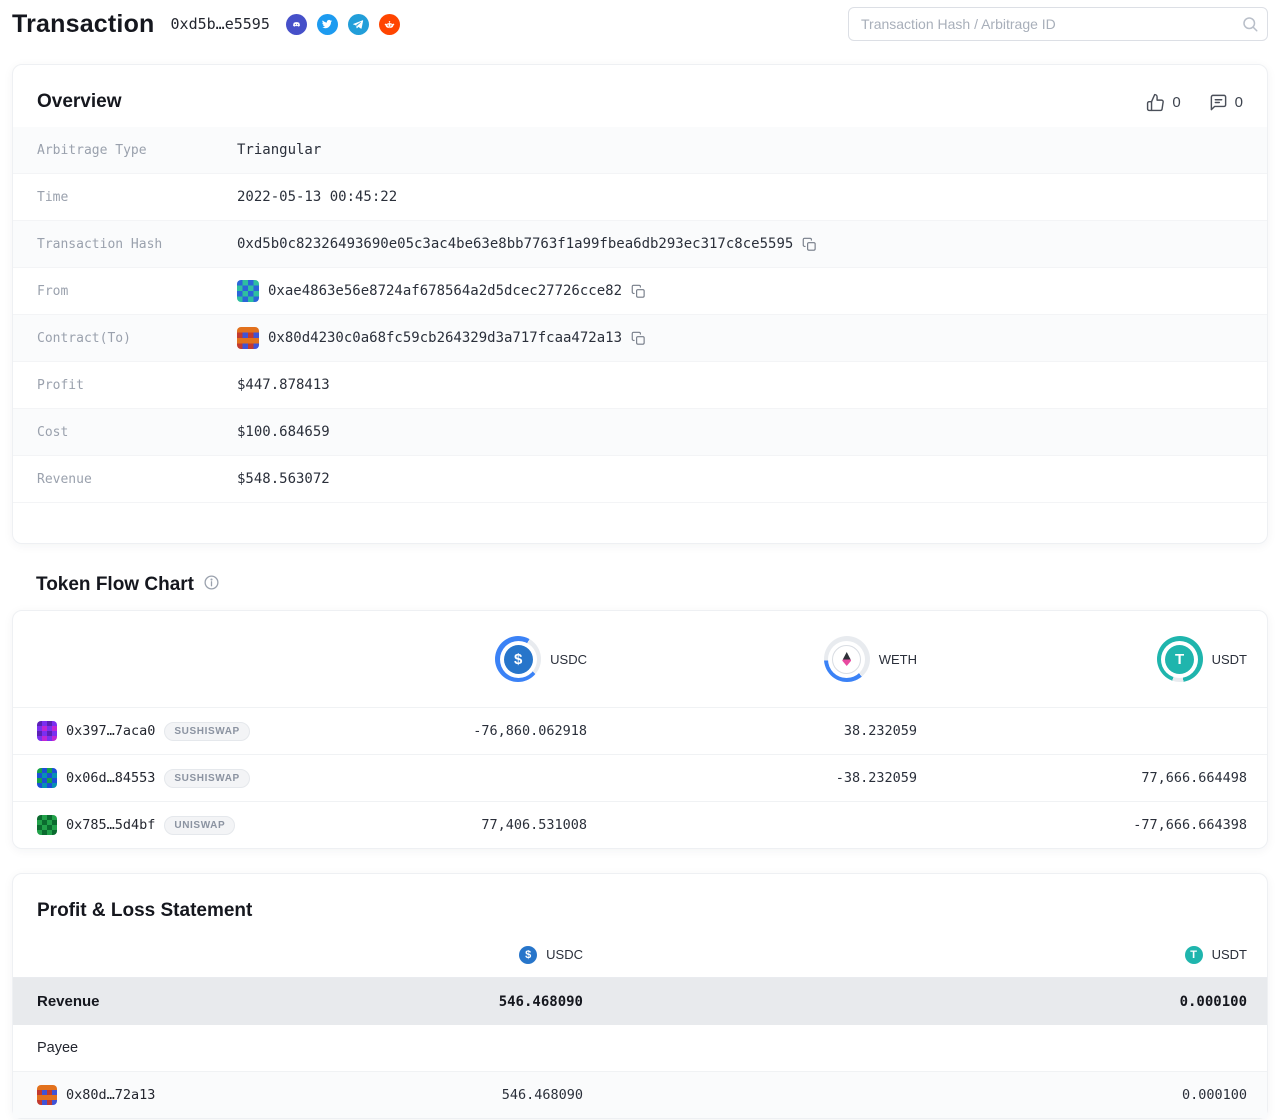  I want to click on pnl-token-label-usdt: USDT, so click(1229, 954).